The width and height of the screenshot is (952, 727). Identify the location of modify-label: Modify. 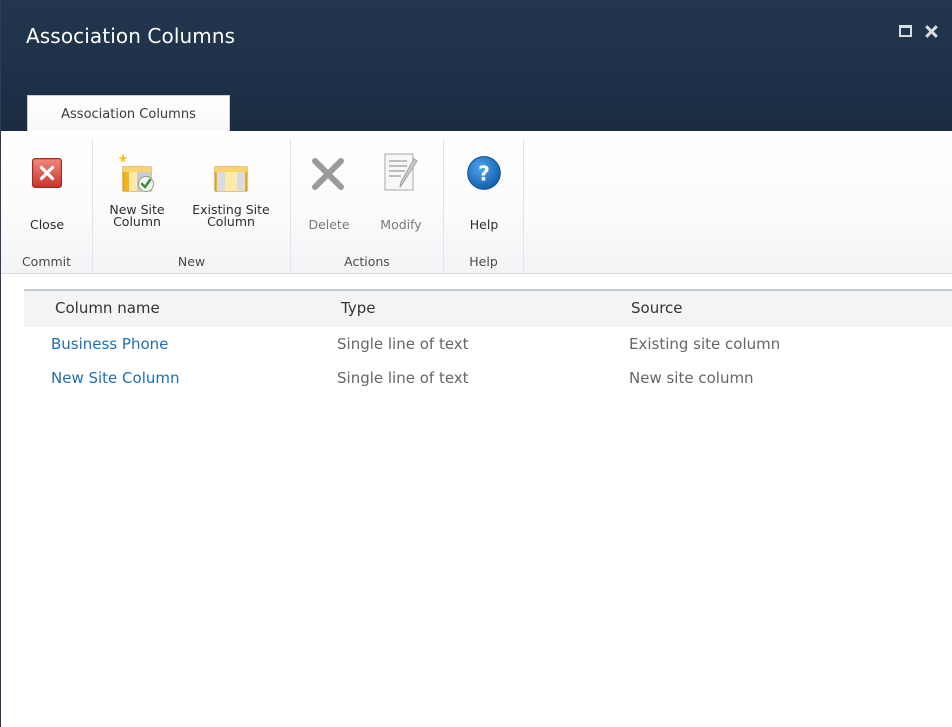
(401, 224).